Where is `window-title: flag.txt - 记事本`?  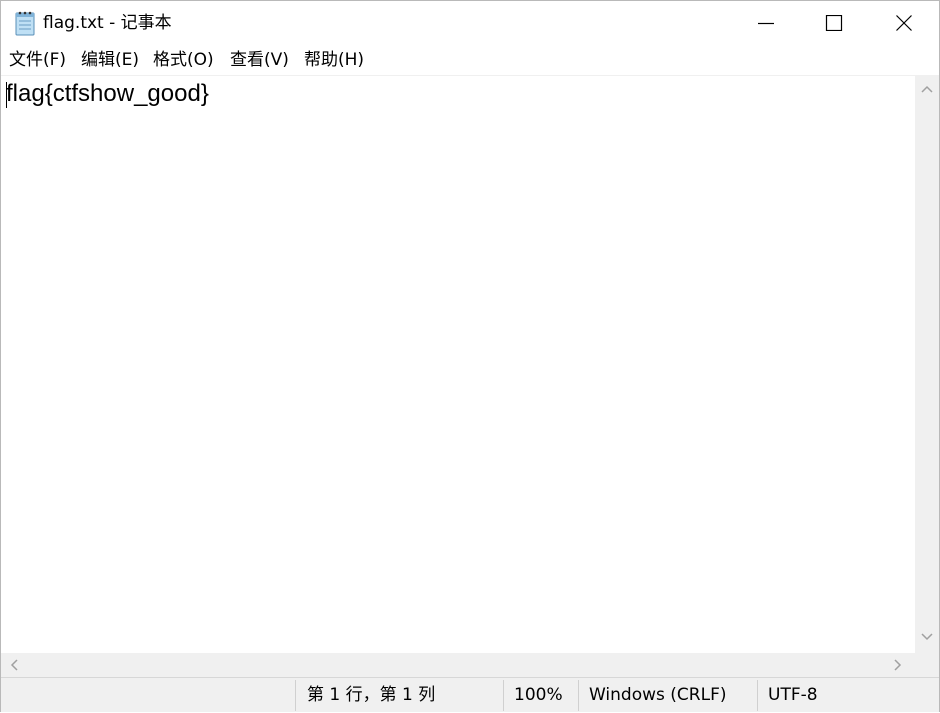 window-title: flag.txt - 记事本 is located at coordinates (107, 23).